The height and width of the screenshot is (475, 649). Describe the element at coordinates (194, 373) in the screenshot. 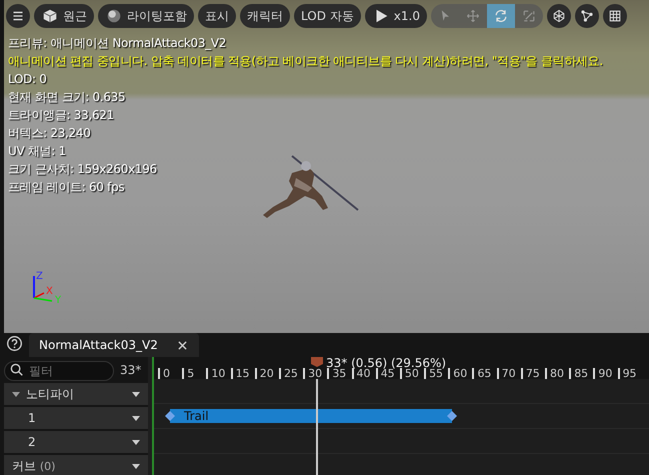

I see `tick-label: 5` at that location.